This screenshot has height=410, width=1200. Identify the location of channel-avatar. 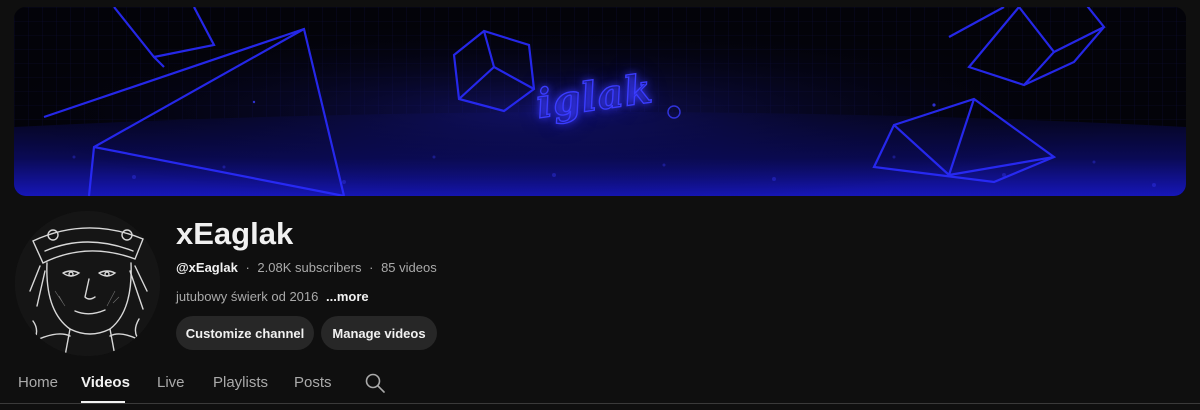
(87, 283).